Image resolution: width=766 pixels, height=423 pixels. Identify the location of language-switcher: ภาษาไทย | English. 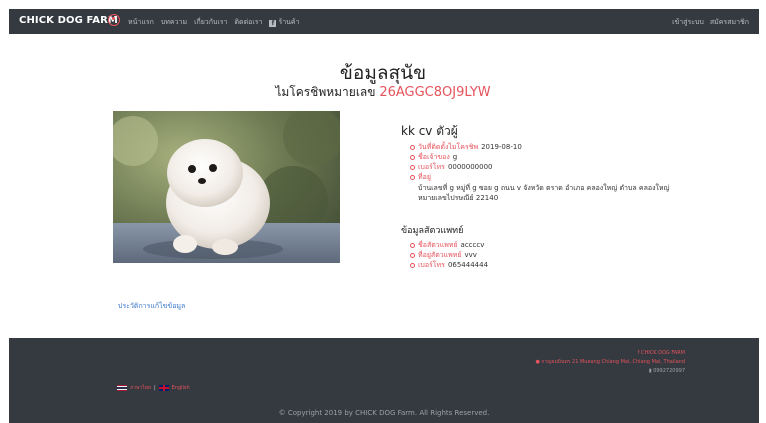
(153, 388).